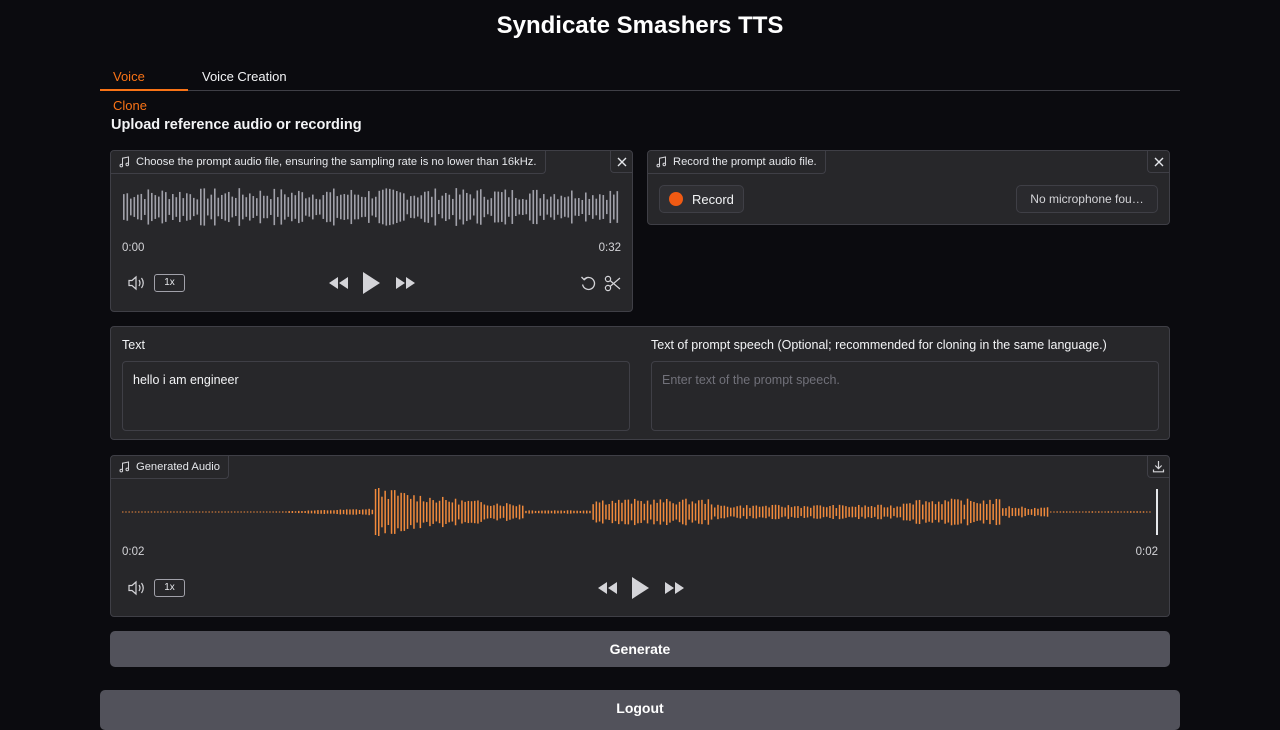  What do you see at coordinates (144, 87) in the screenshot?
I see `tab-voice-clone: Voice Clone` at bounding box center [144, 87].